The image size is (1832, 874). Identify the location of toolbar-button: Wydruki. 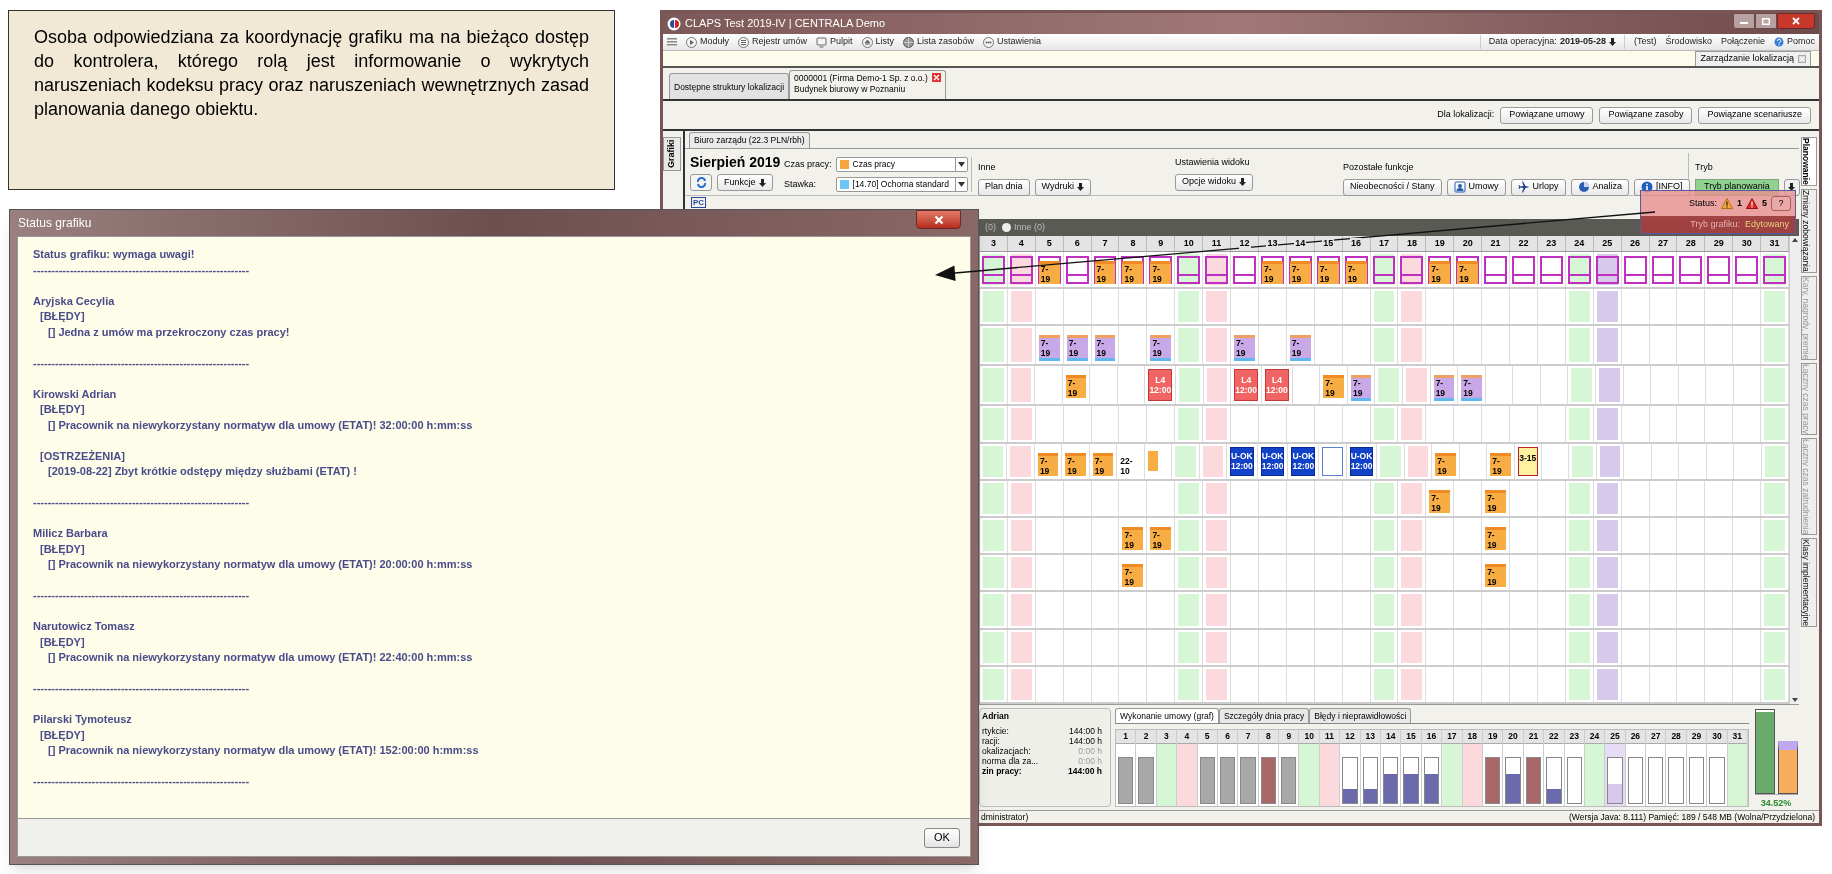
(1062, 187).